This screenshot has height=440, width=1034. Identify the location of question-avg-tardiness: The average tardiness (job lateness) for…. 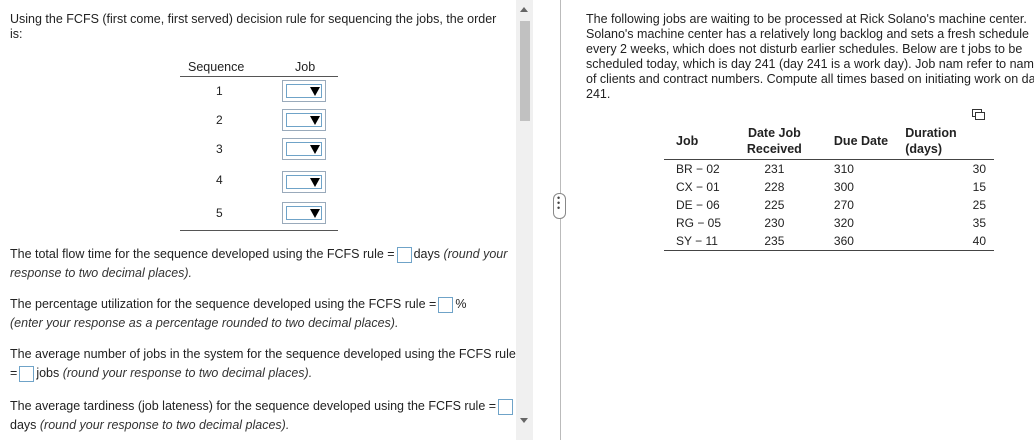
(263, 416).